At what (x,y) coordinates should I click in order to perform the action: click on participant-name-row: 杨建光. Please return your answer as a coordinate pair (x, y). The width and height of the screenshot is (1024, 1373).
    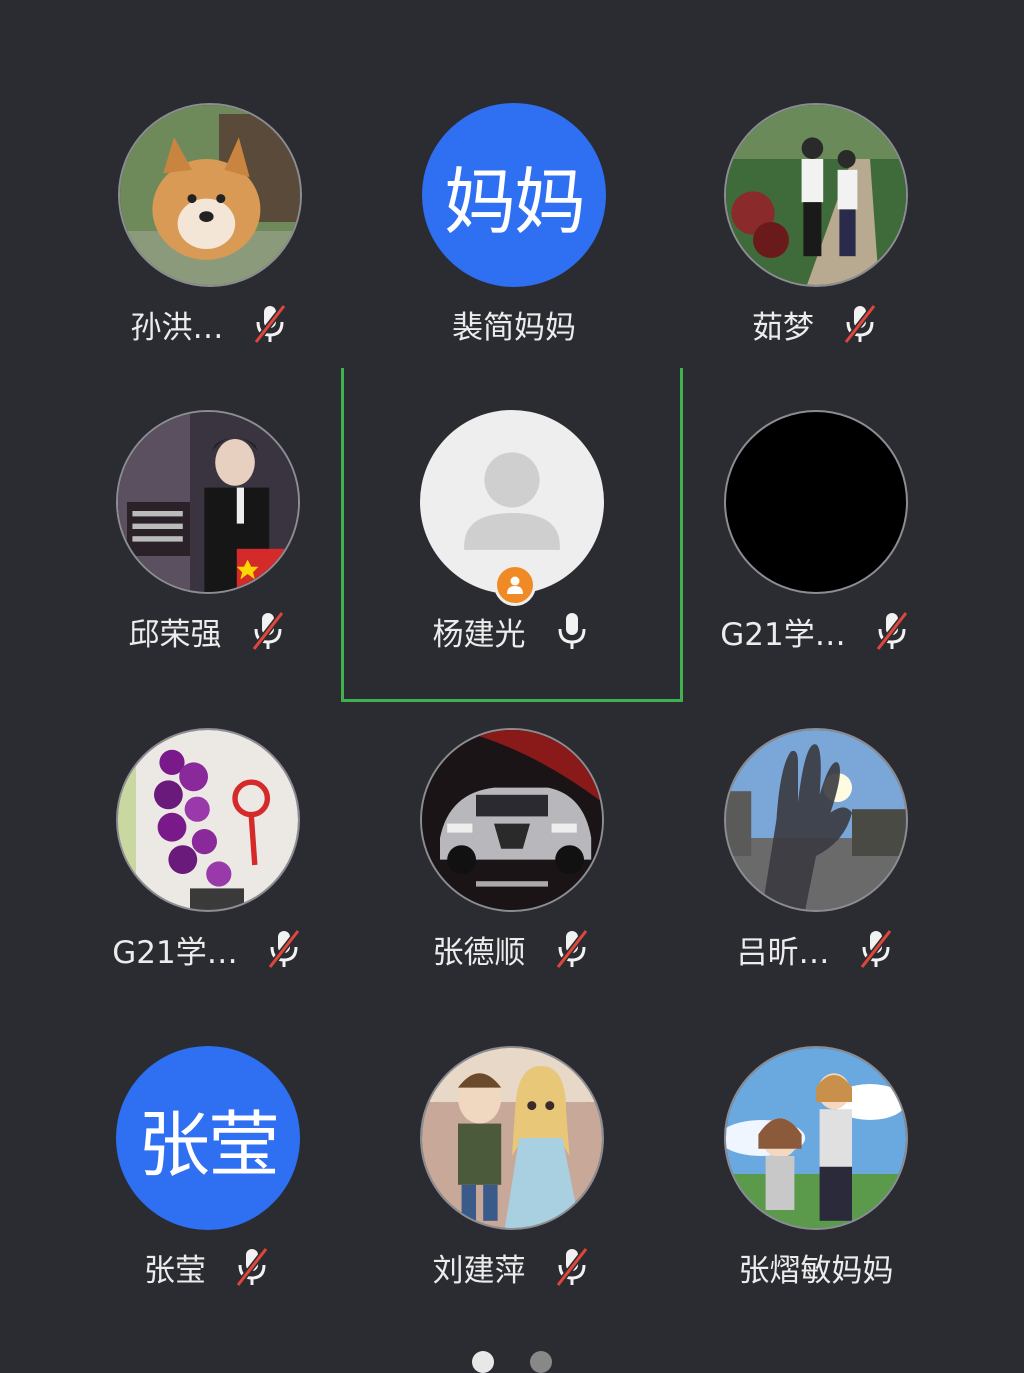
    Looking at the image, I should click on (512, 631).